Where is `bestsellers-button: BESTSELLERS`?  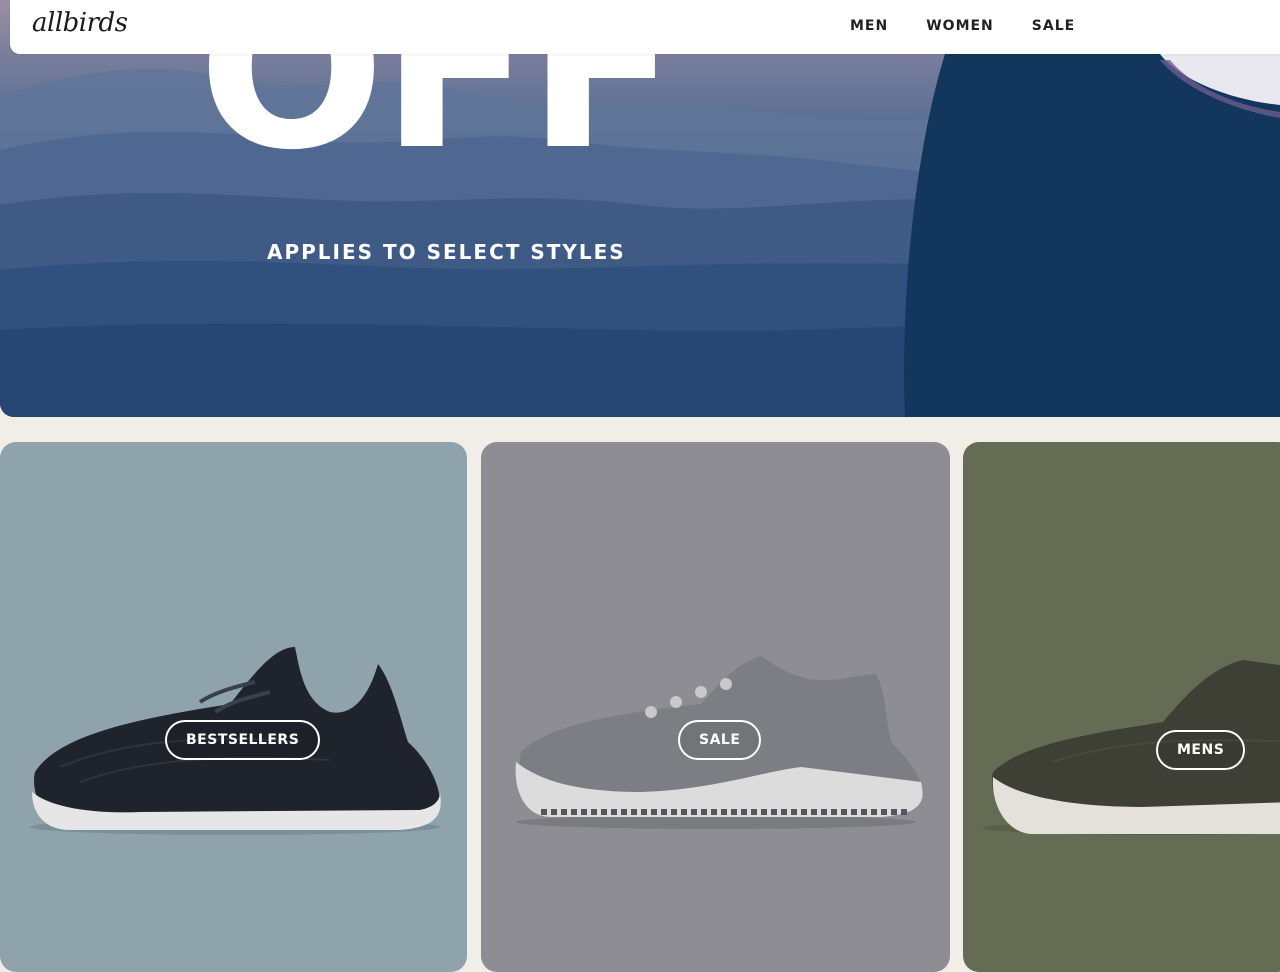 bestsellers-button: BESTSELLERS is located at coordinates (243, 740).